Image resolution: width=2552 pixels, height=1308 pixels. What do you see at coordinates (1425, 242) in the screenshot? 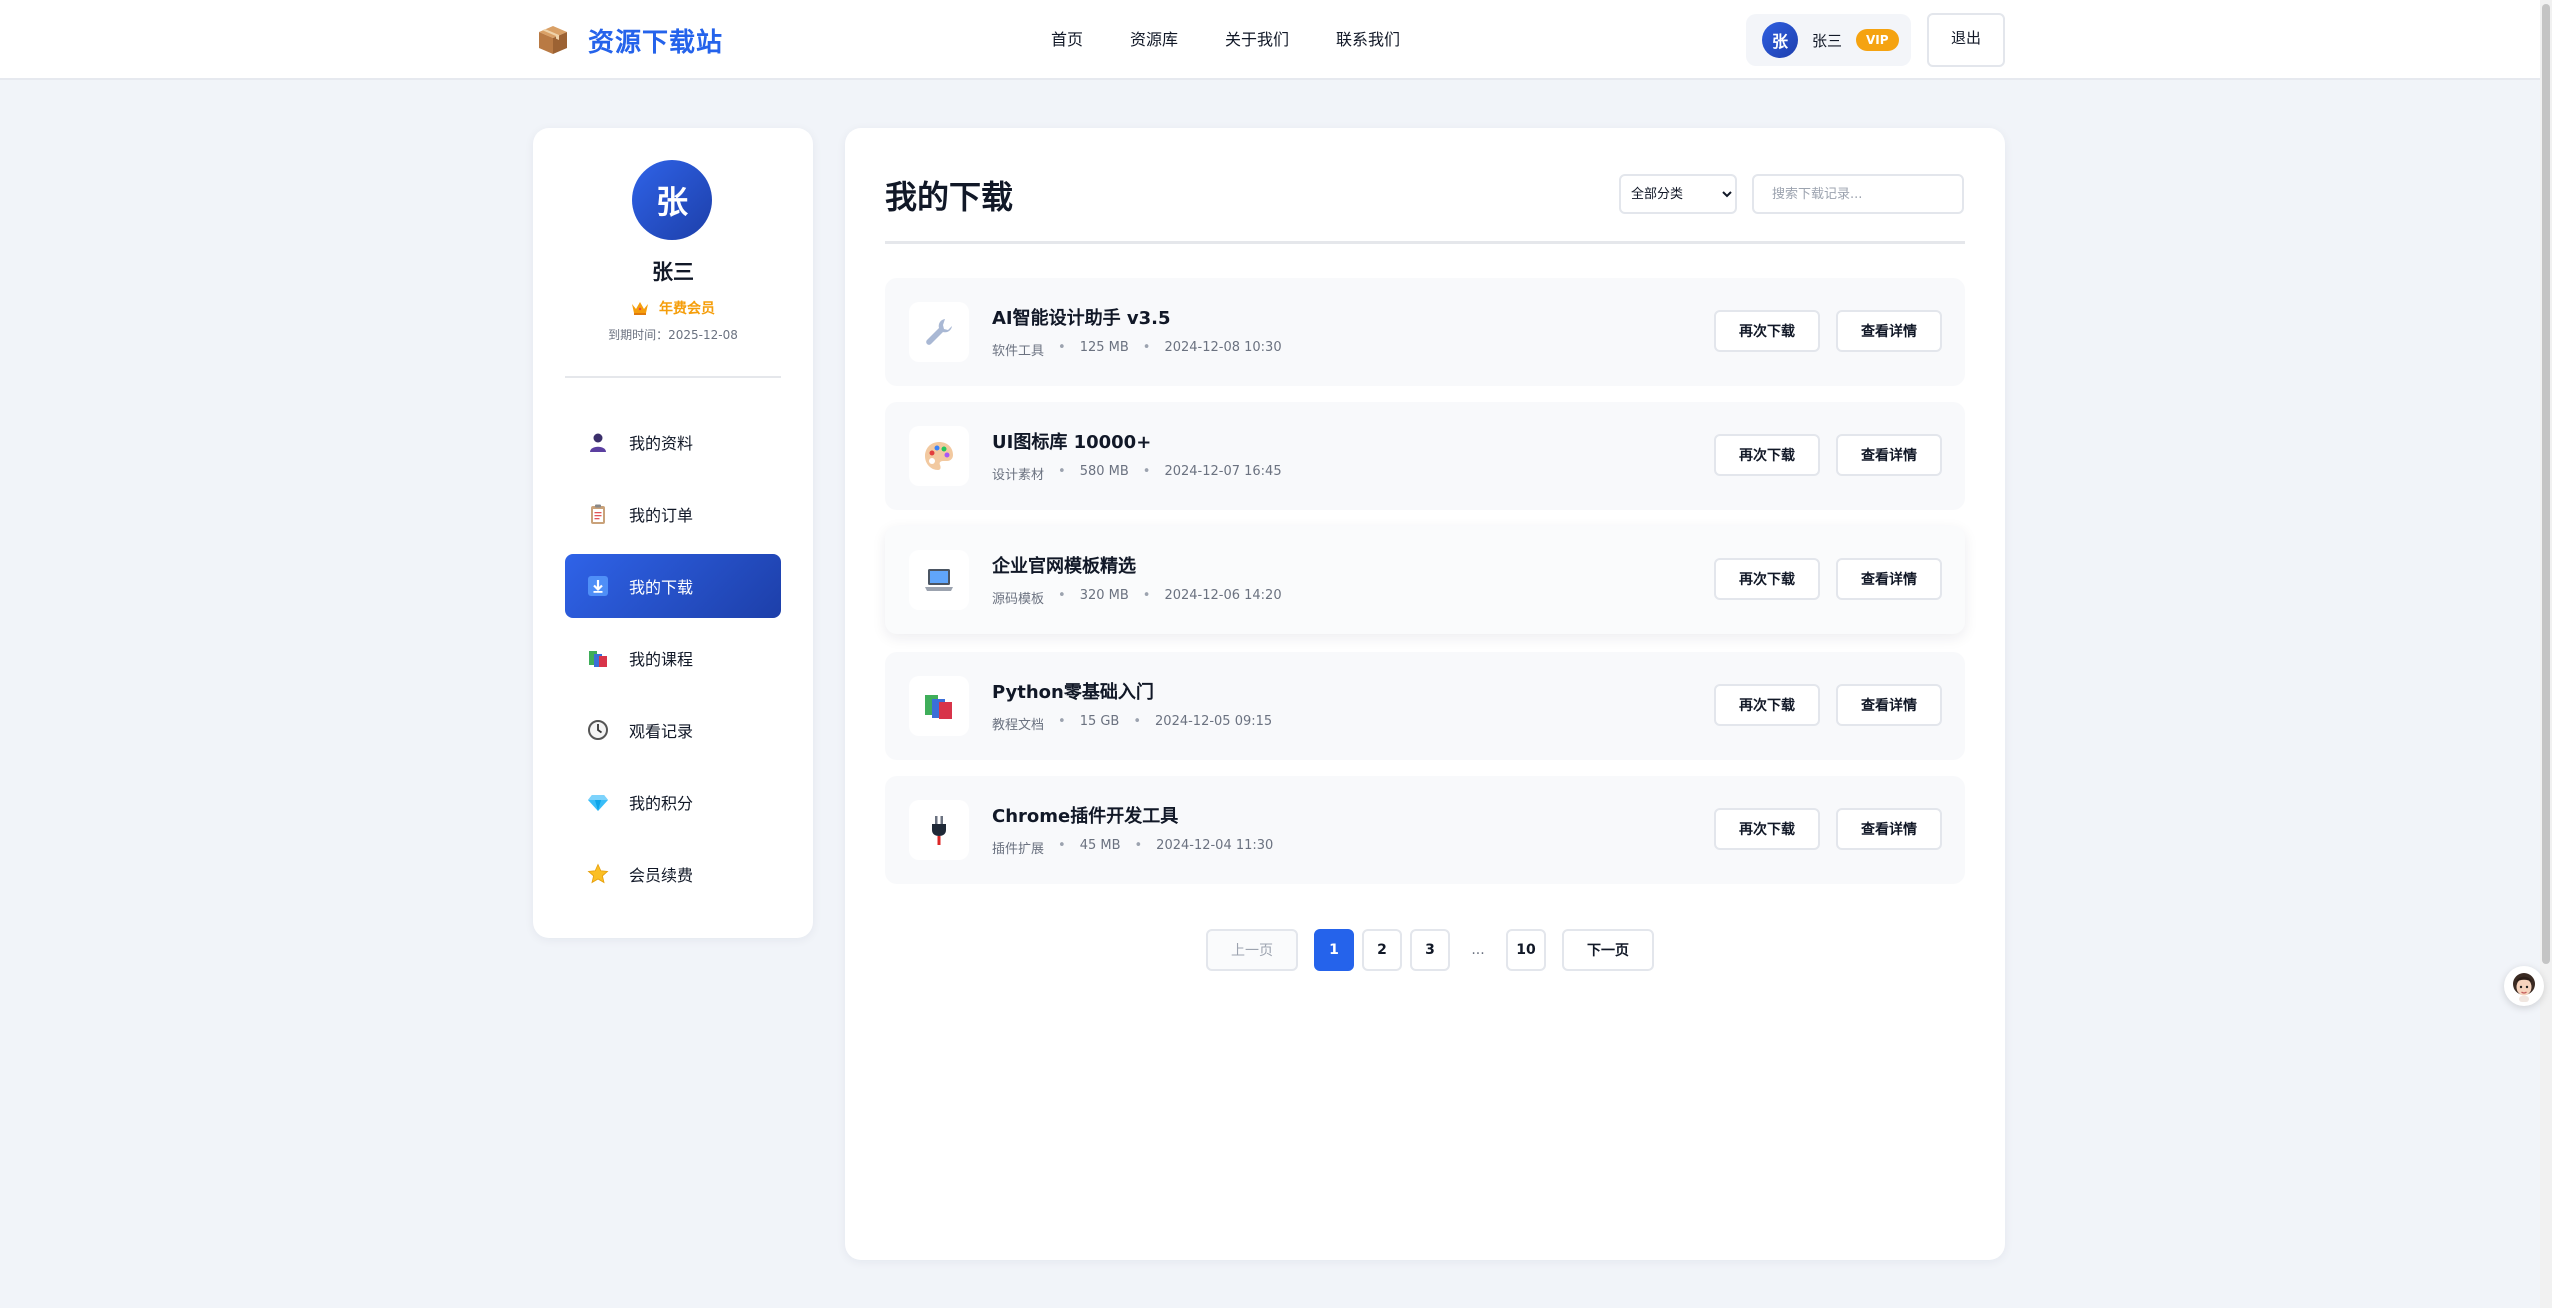
I see `header-divider` at bounding box center [1425, 242].